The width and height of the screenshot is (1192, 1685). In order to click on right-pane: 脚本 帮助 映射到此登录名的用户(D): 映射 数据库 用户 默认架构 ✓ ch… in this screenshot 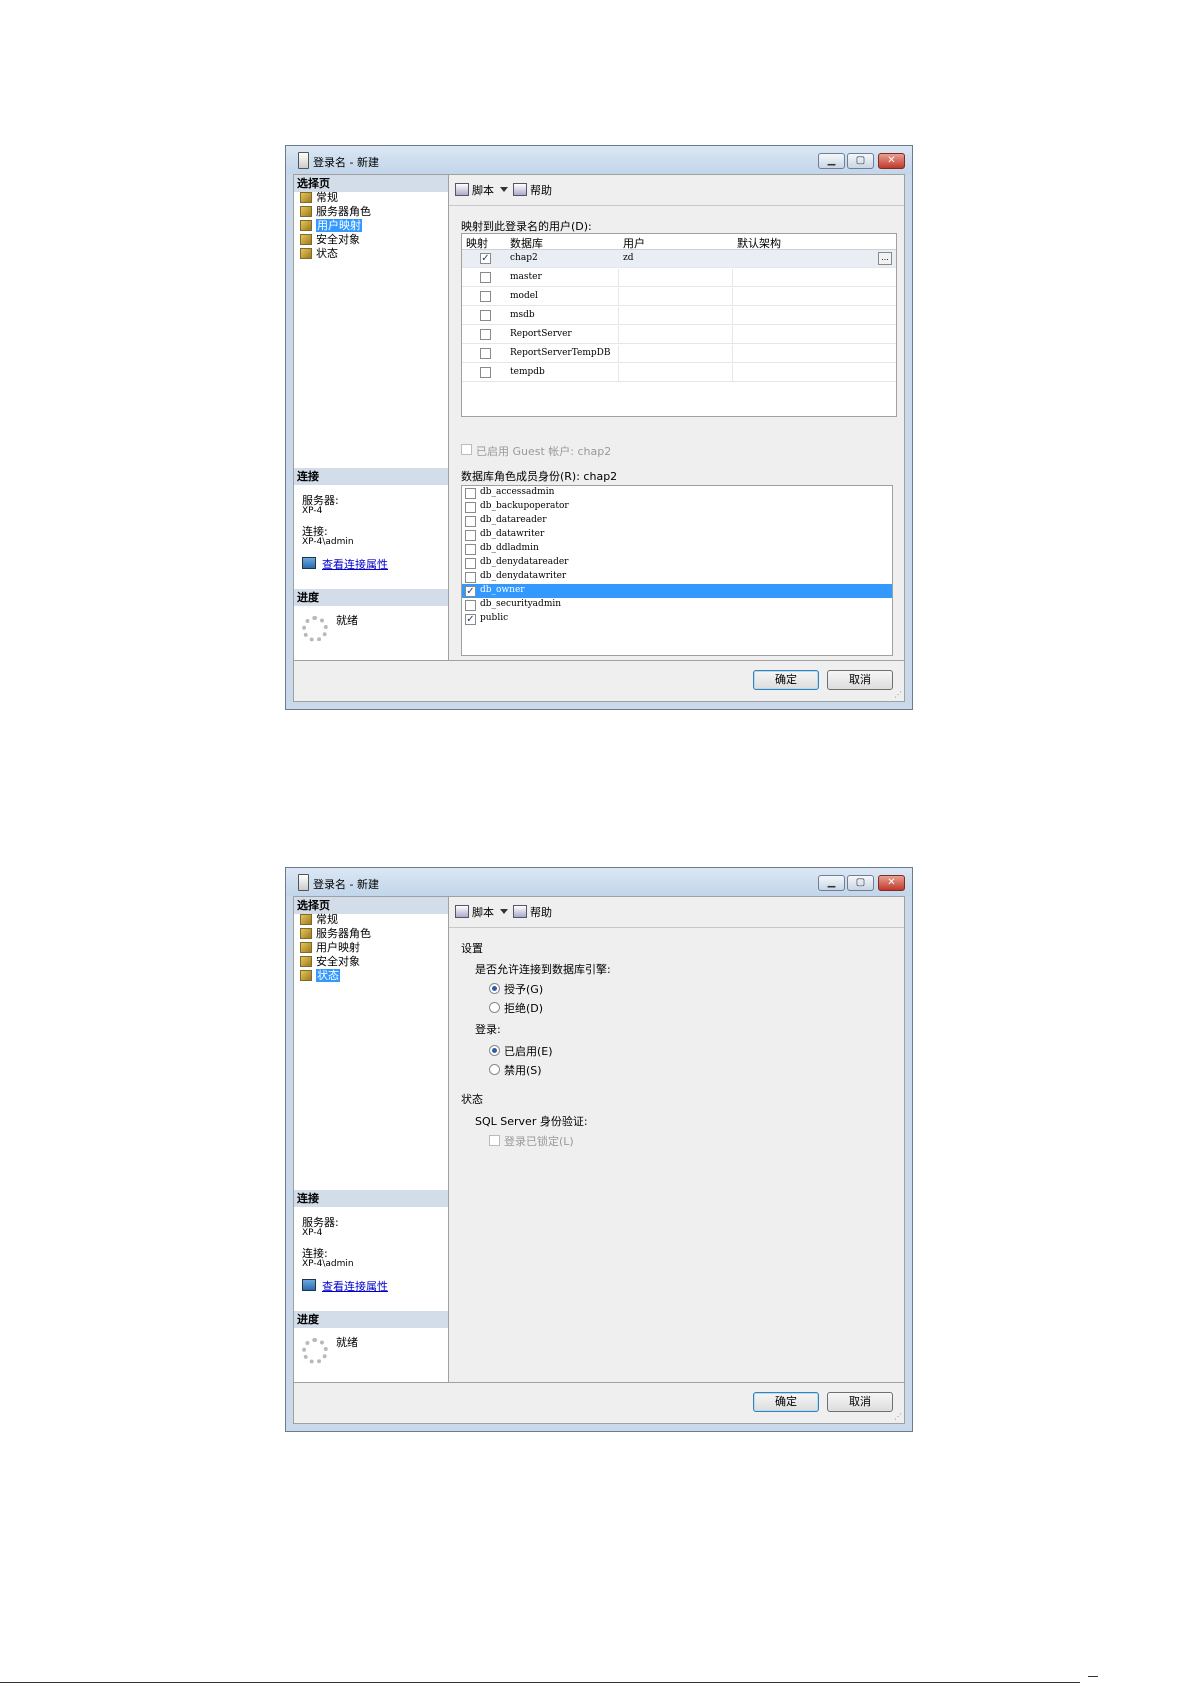, I will do `click(676, 418)`.